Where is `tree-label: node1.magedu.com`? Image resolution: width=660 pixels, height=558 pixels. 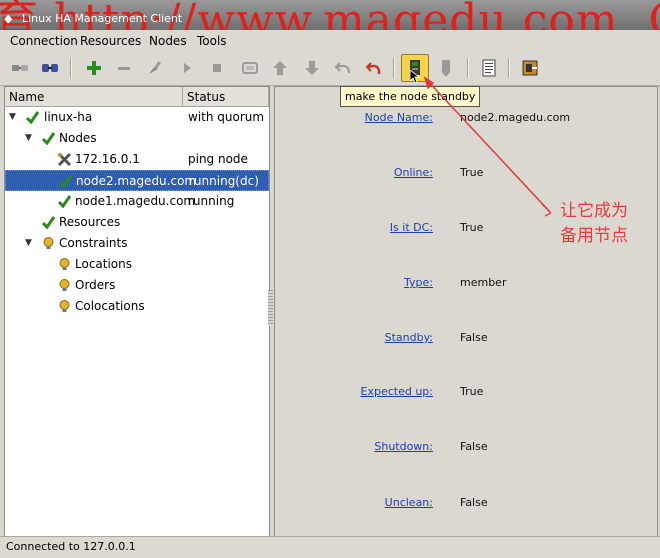 tree-label: node1.magedu.com is located at coordinates (135, 201).